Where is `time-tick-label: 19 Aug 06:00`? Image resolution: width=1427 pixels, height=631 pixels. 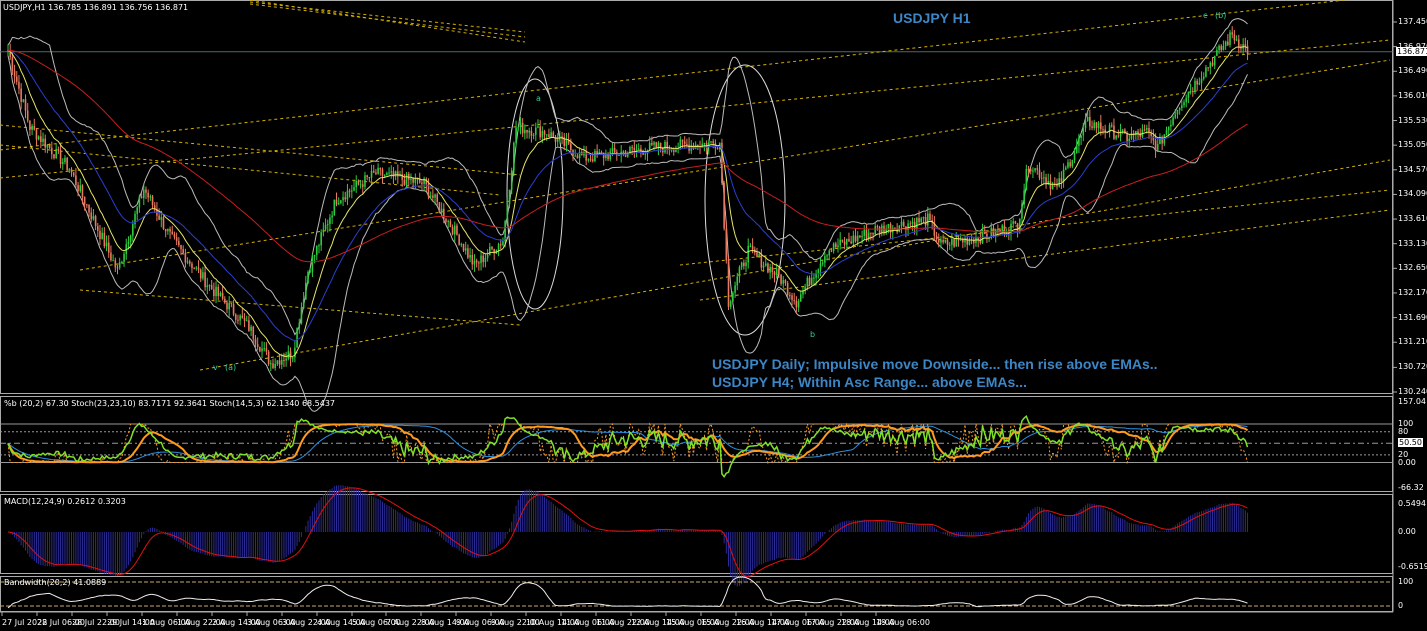 time-tick-label: 19 Aug 06:00 is located at coordinates (903, 622).